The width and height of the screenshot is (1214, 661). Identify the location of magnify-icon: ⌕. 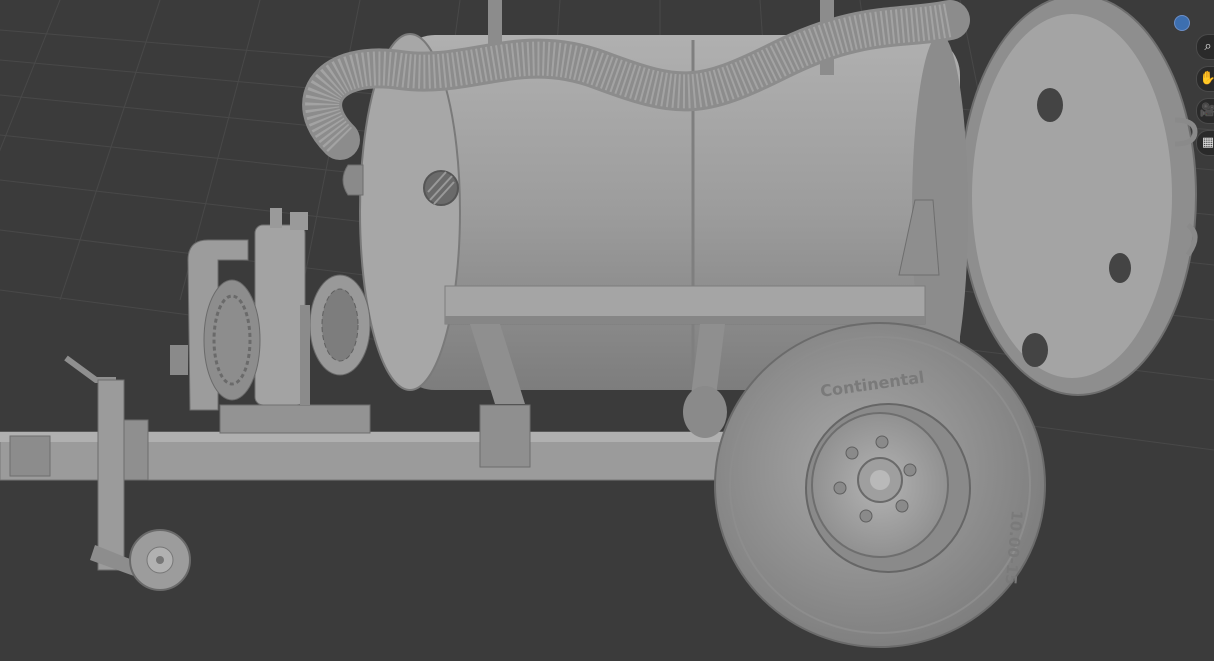
(1205, 47).